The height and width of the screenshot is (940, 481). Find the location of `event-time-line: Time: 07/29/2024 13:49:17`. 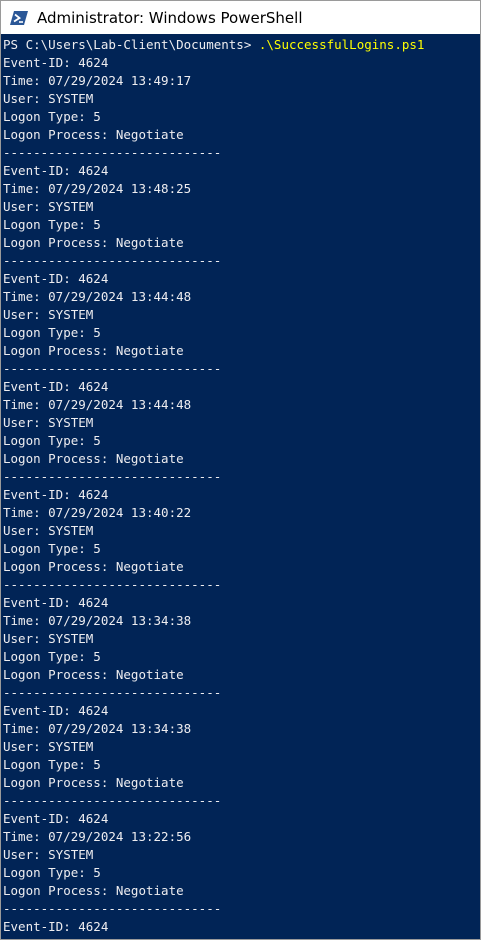

event-time-line: Time: 07/29/2024 13:49:17 is located at coordinates (97, 80).